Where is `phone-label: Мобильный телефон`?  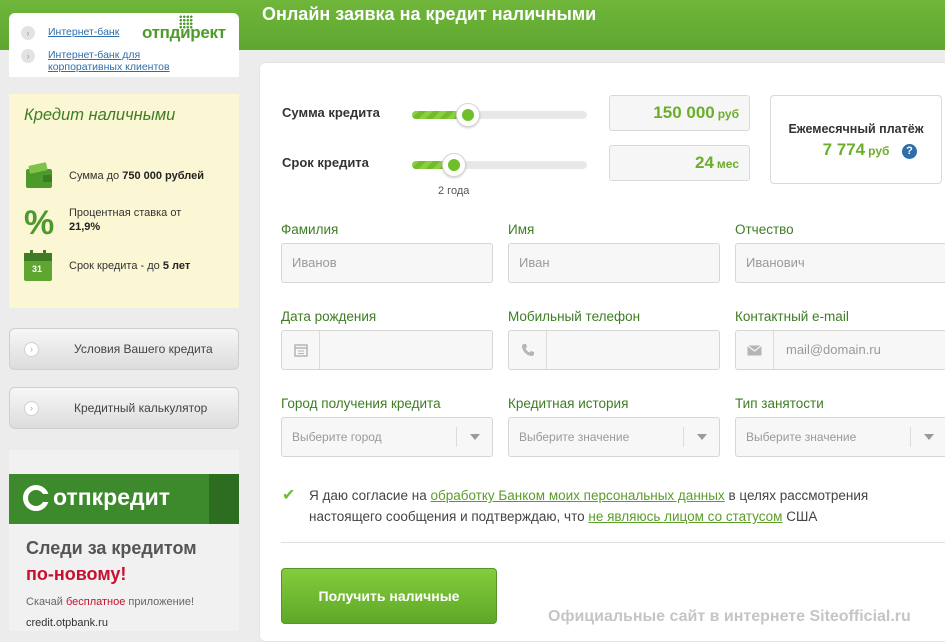 phone-label: Мобильный телефон is located at coordinates (574, 316).